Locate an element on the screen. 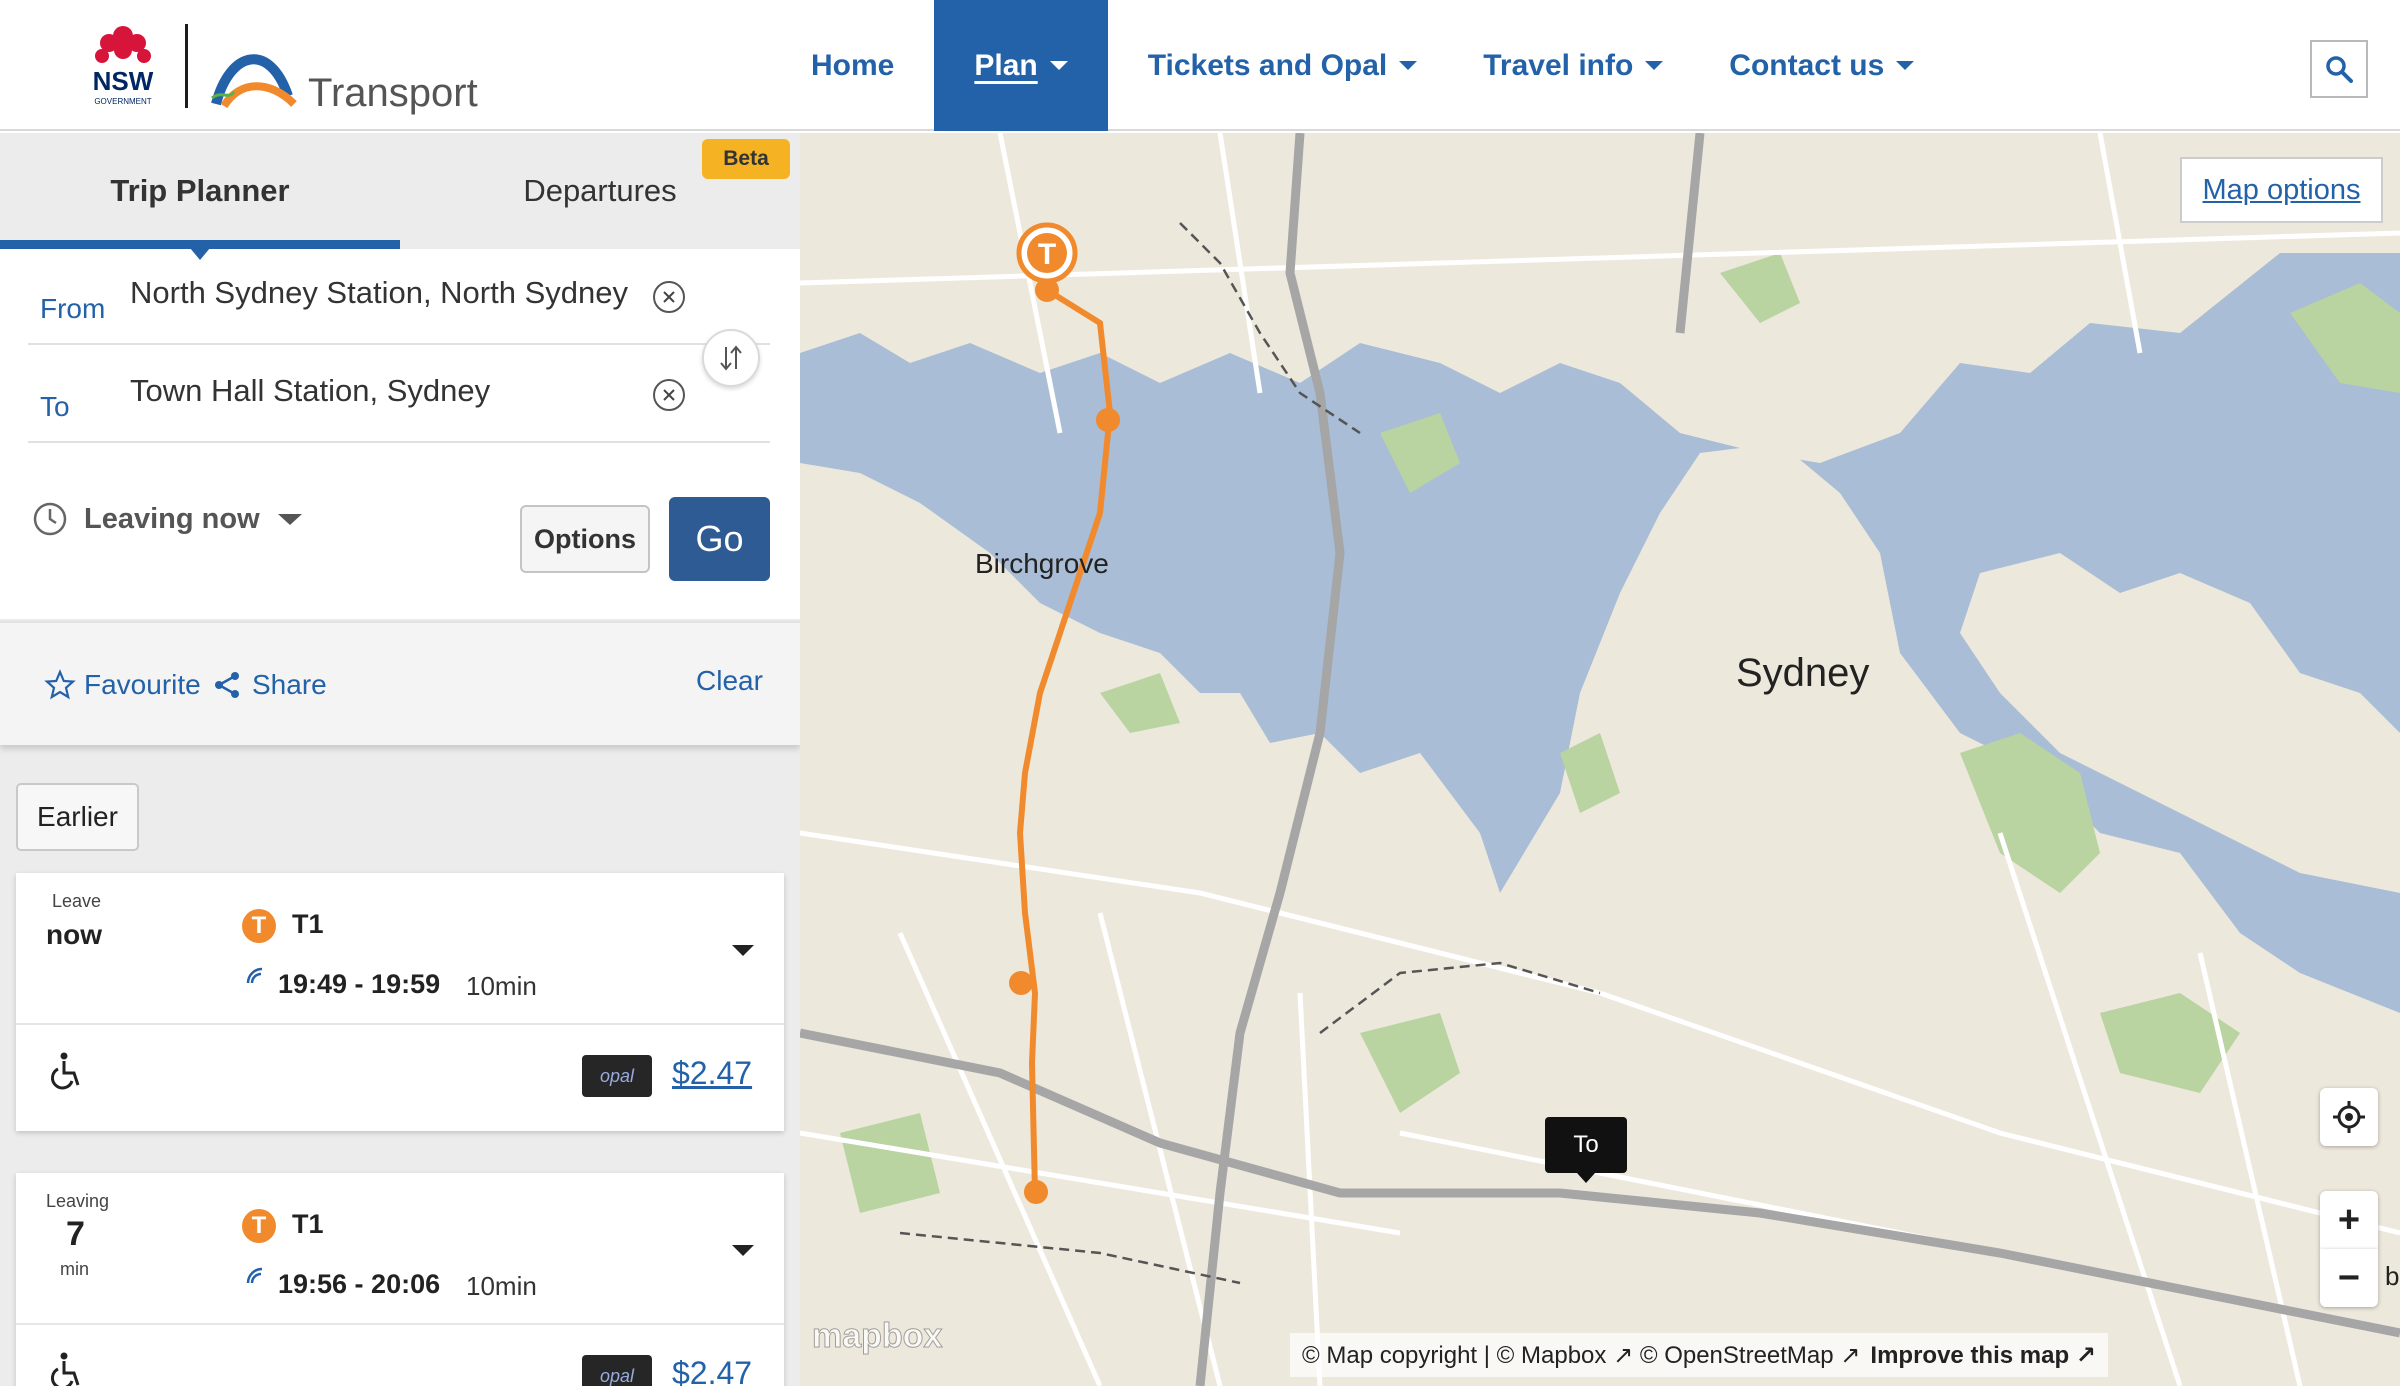 This screenshot has height=1386, width=2400. locate-me-button is located at coordinates (2349, 1117).